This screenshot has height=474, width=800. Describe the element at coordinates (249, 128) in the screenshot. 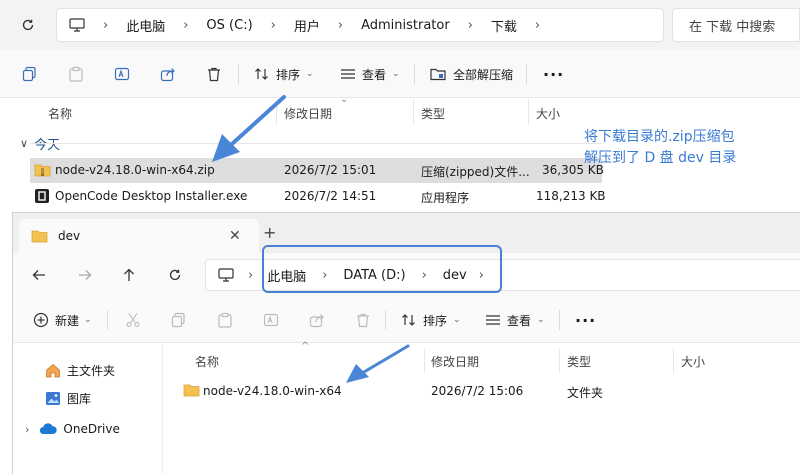

I see `arrow-to-zip` at that location.